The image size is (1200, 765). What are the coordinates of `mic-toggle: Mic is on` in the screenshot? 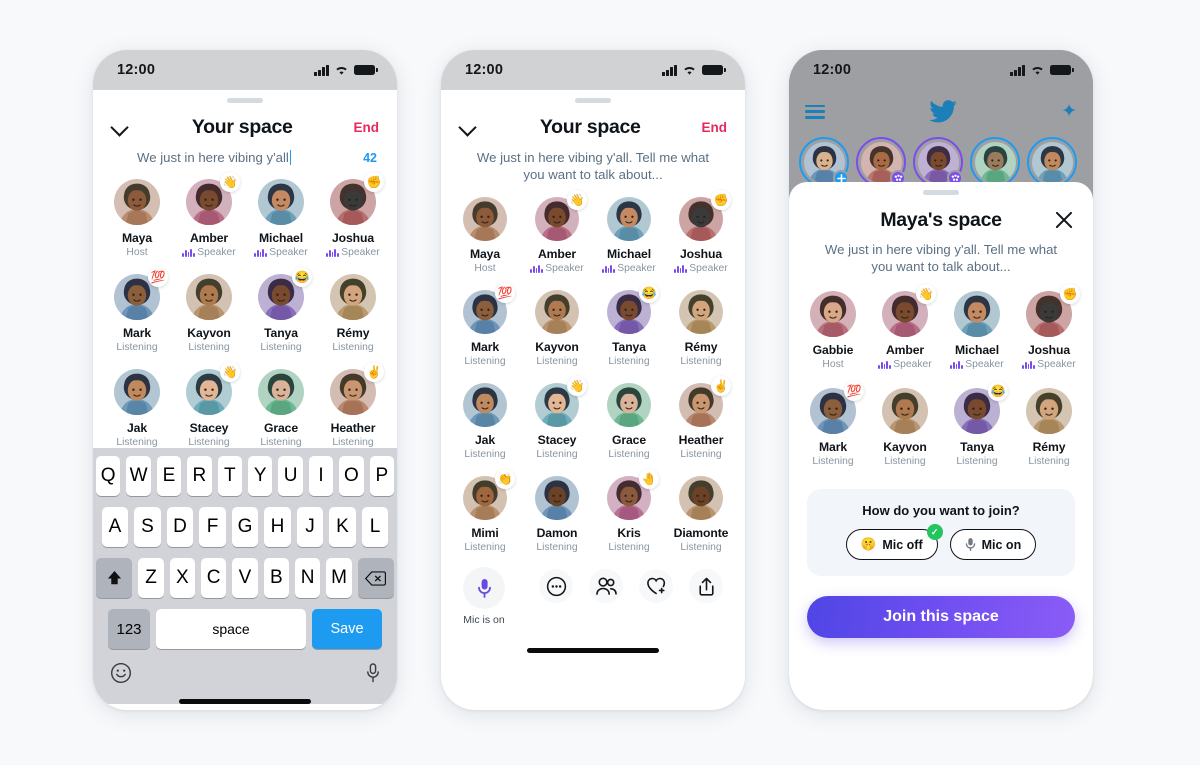 It's located at (484, 596).